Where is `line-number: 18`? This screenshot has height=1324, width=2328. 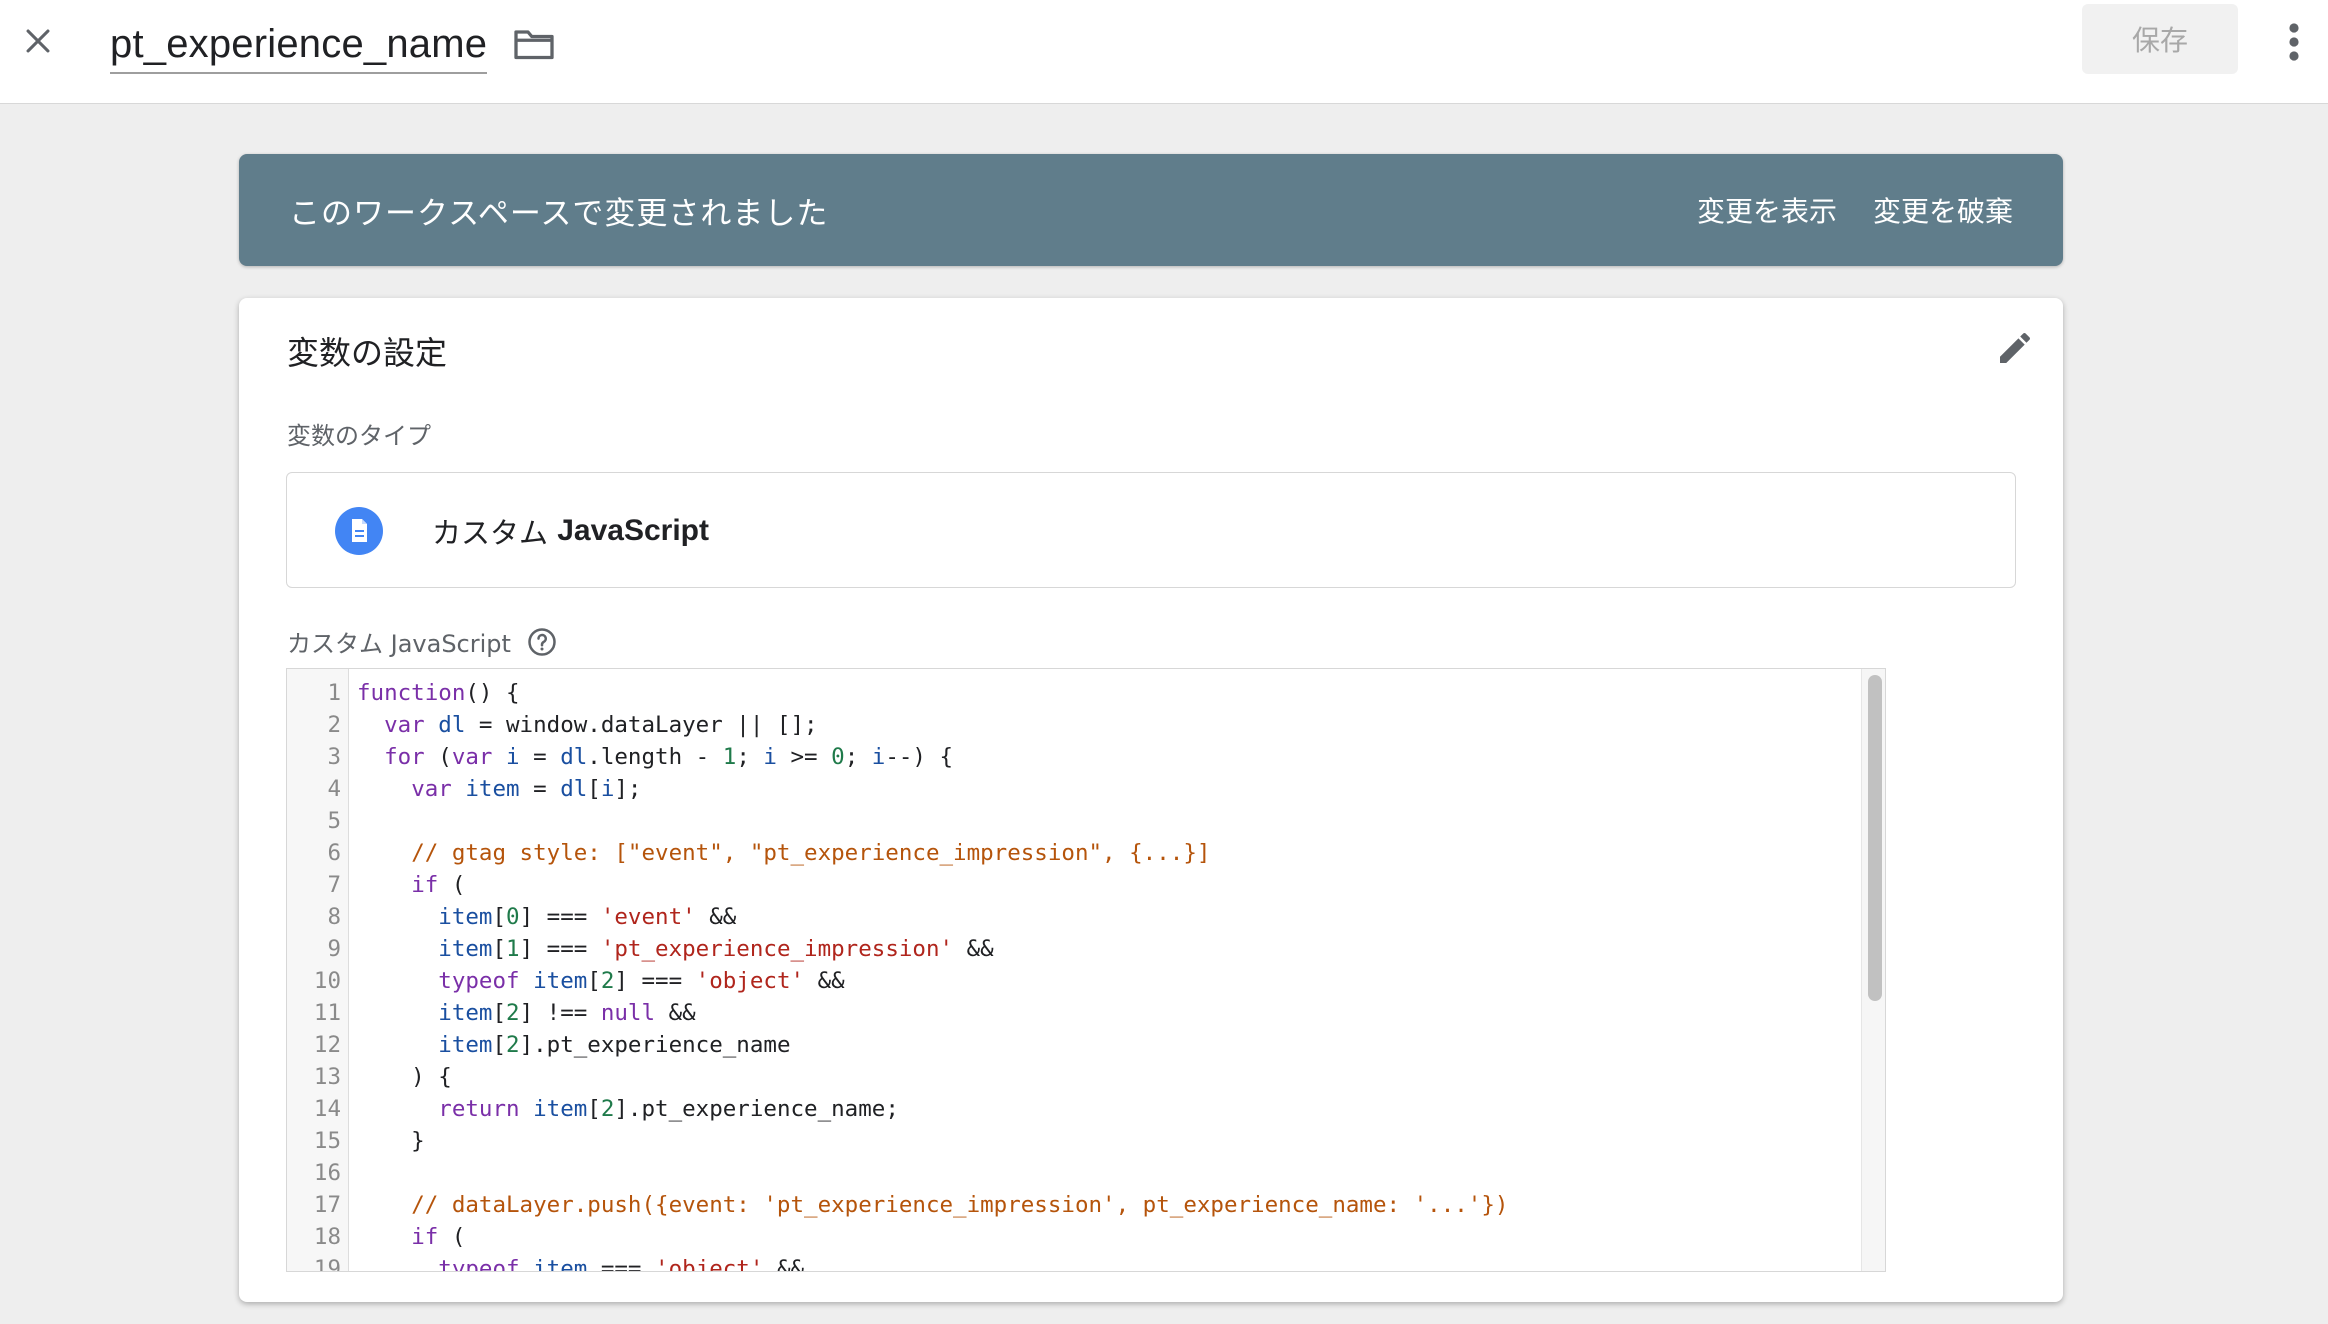 line-number: 18 is located at coordinates (327, 1237).